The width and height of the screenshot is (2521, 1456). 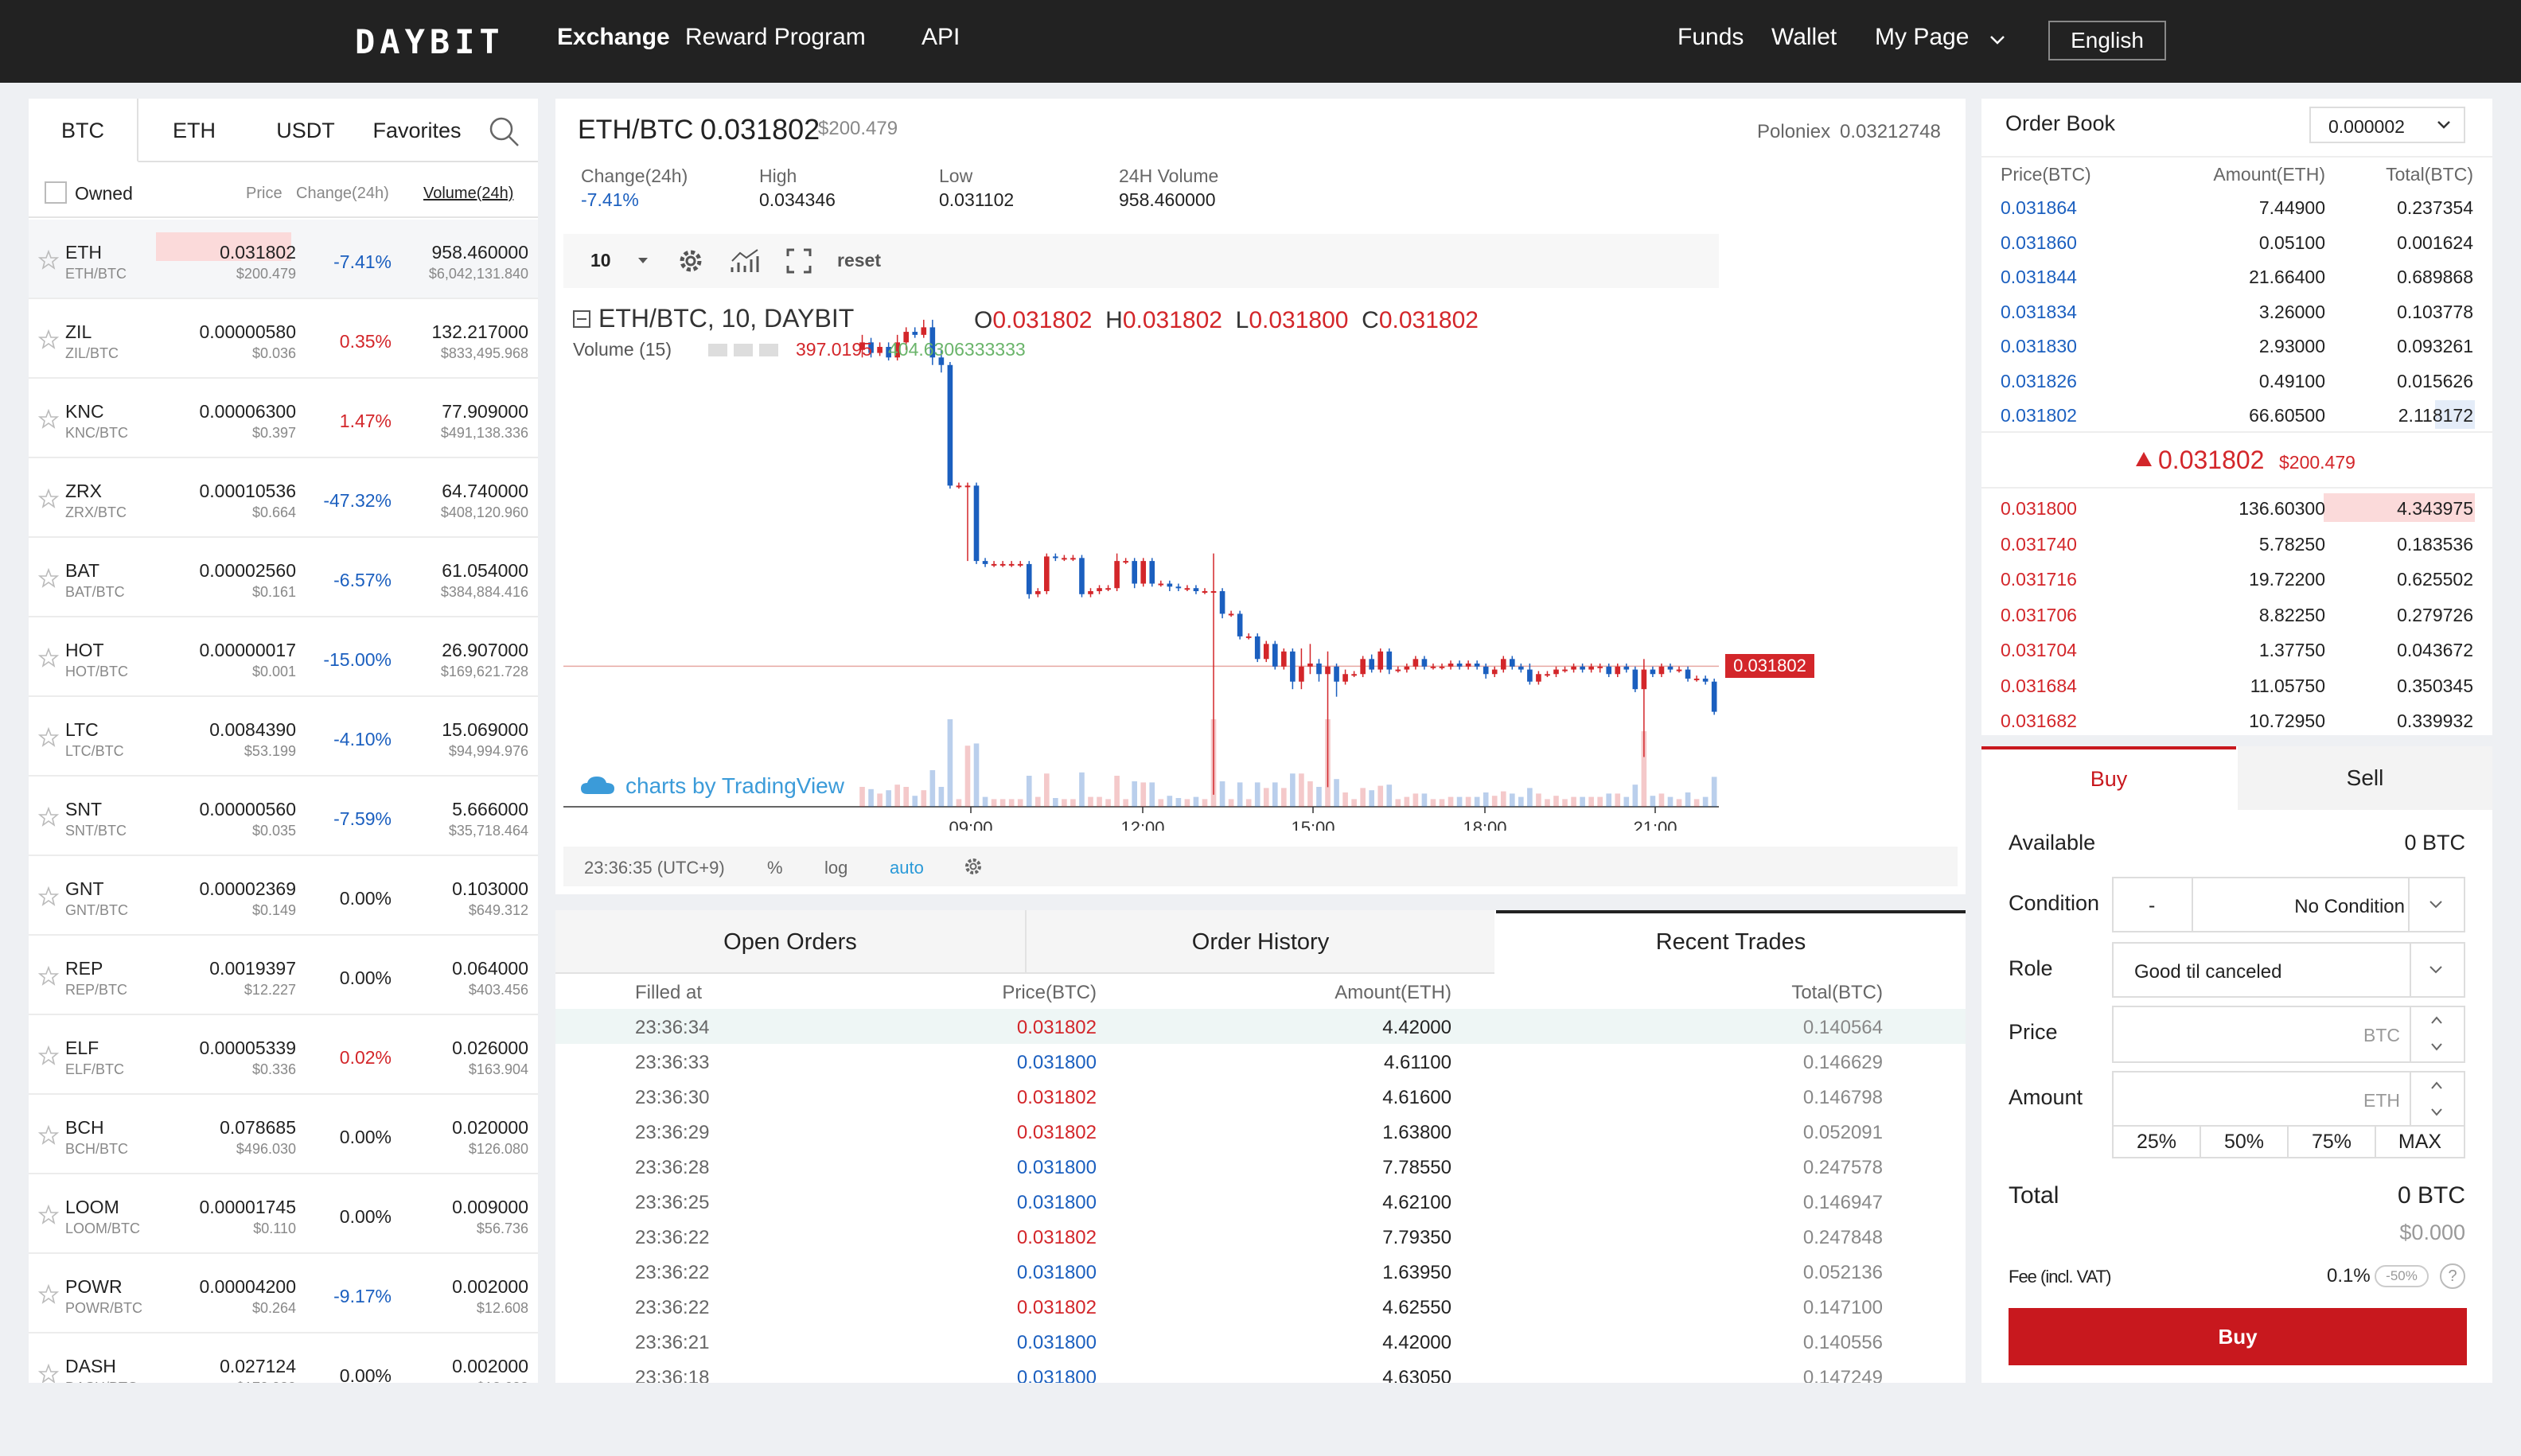 I want to click on order-book-bid-row: 0.031800 136.60300 4.343975, so click(x=2236, y=507).